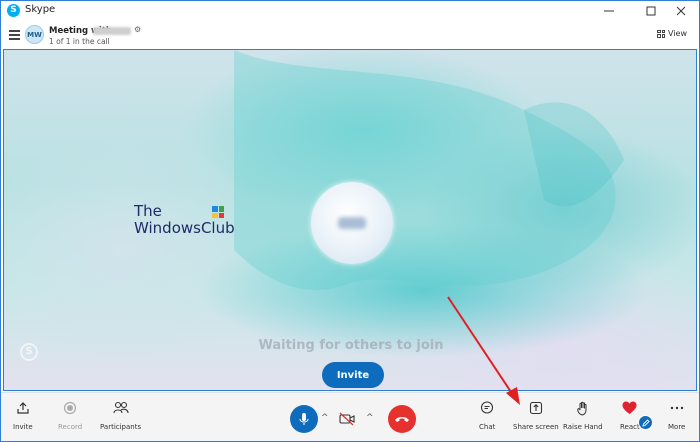  What do you see at coordinates (13, 10) in the screenshot?
I see `skype-app-icon: S` at bounding box center [13, 10].